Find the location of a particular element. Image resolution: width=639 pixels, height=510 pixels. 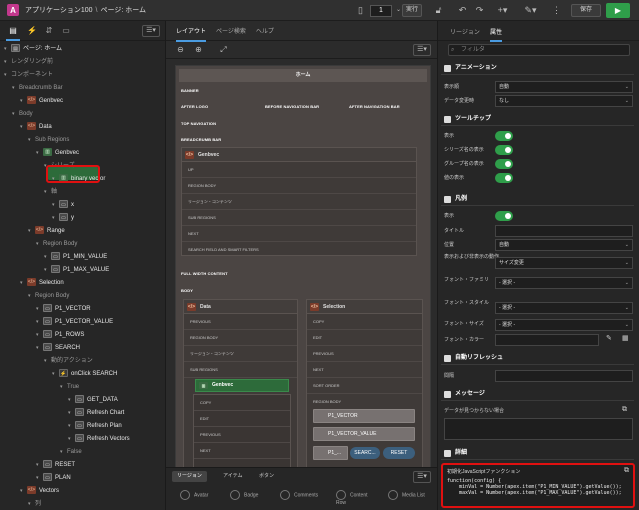

tab-region: リージョン is located at coordinates (465, 31).